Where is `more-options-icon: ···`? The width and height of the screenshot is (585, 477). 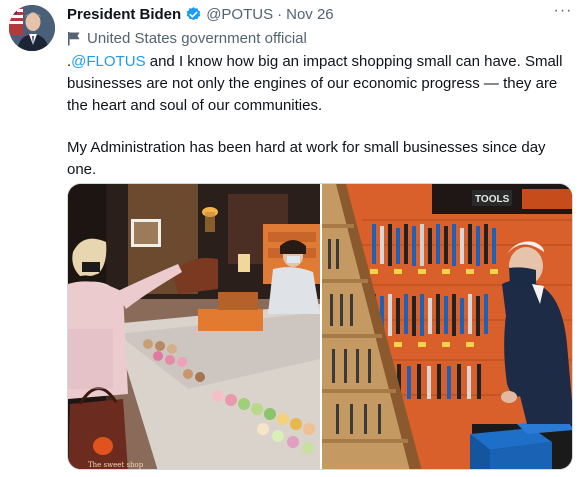
more-options-icon: ··· is located at coordinates (563, 12).